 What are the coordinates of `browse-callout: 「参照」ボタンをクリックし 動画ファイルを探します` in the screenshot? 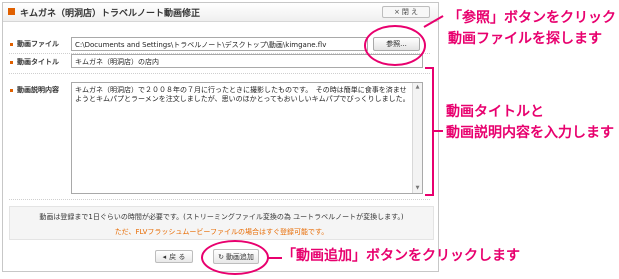 It's located at (533, 29).